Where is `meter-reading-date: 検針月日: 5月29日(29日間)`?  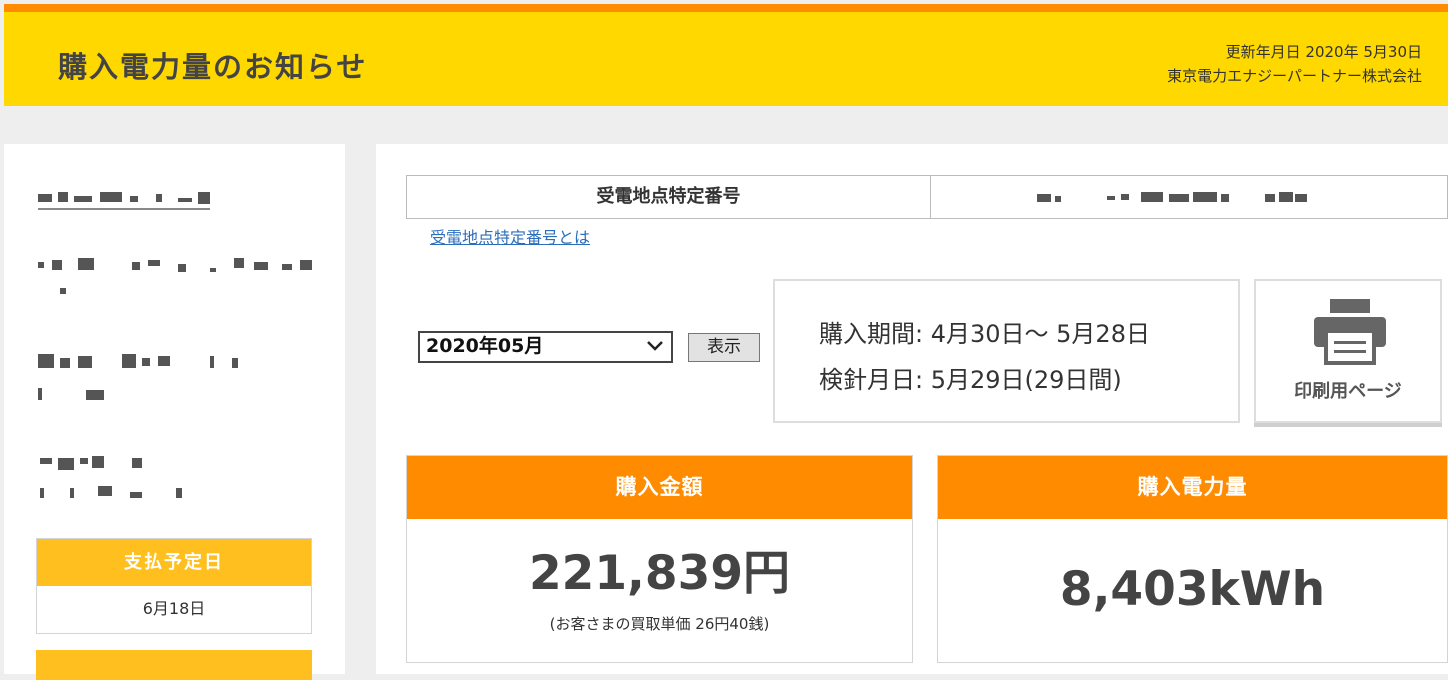 meter-reading-date: 検針月日: 5月29日(29日間) is located at coordinates (970, 380).